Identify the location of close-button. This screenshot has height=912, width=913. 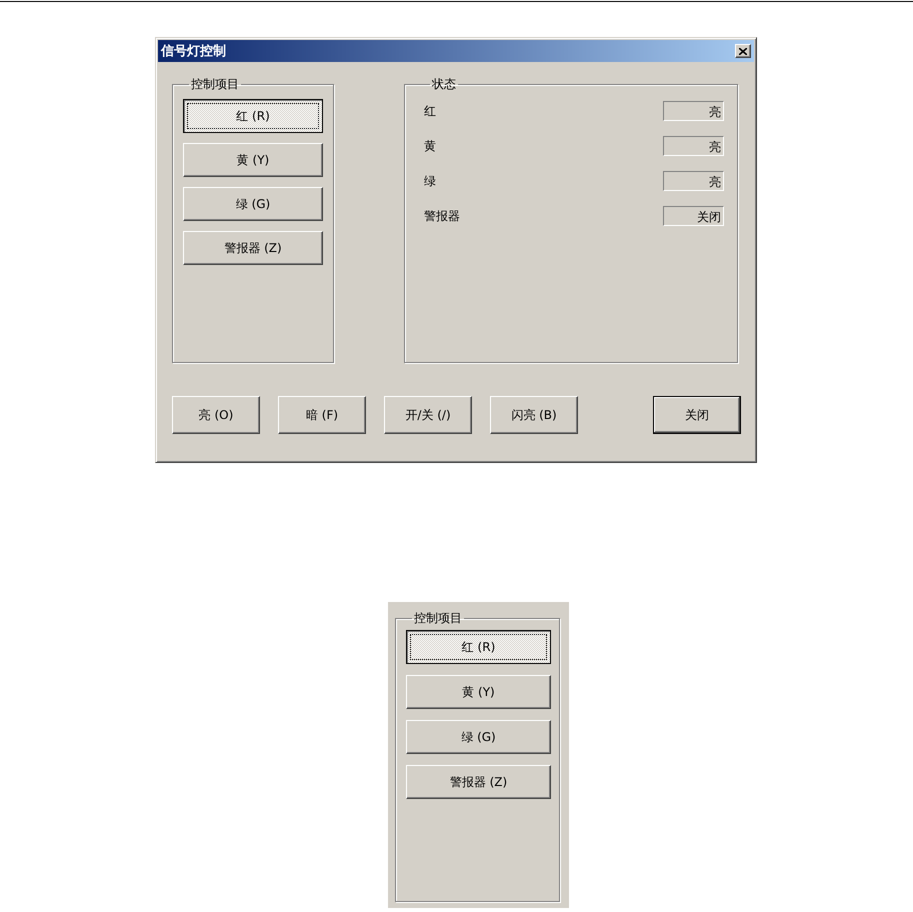
(743, 51).